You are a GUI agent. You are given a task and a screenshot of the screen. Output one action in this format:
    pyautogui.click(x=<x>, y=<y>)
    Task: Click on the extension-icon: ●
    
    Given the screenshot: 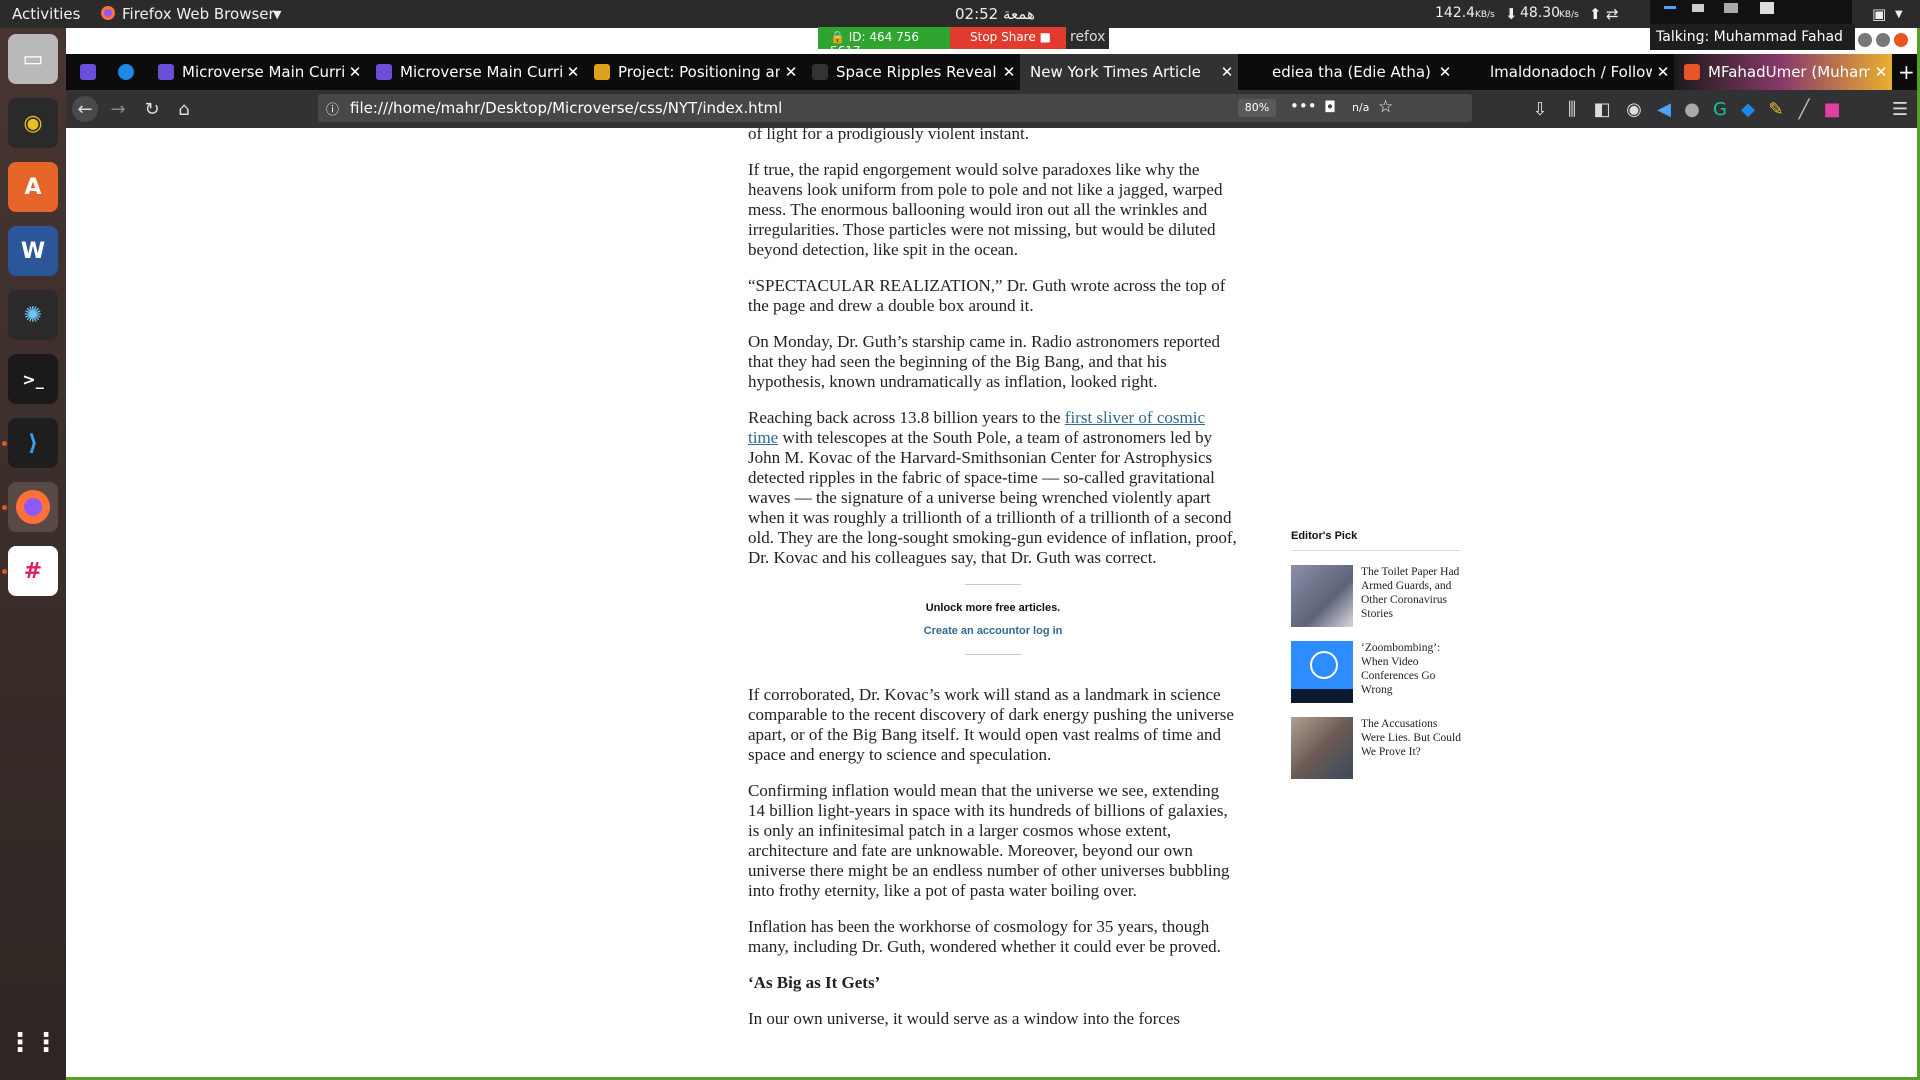 What is the action you would take?
    pyautogui.click(x=1692, y=109)
    